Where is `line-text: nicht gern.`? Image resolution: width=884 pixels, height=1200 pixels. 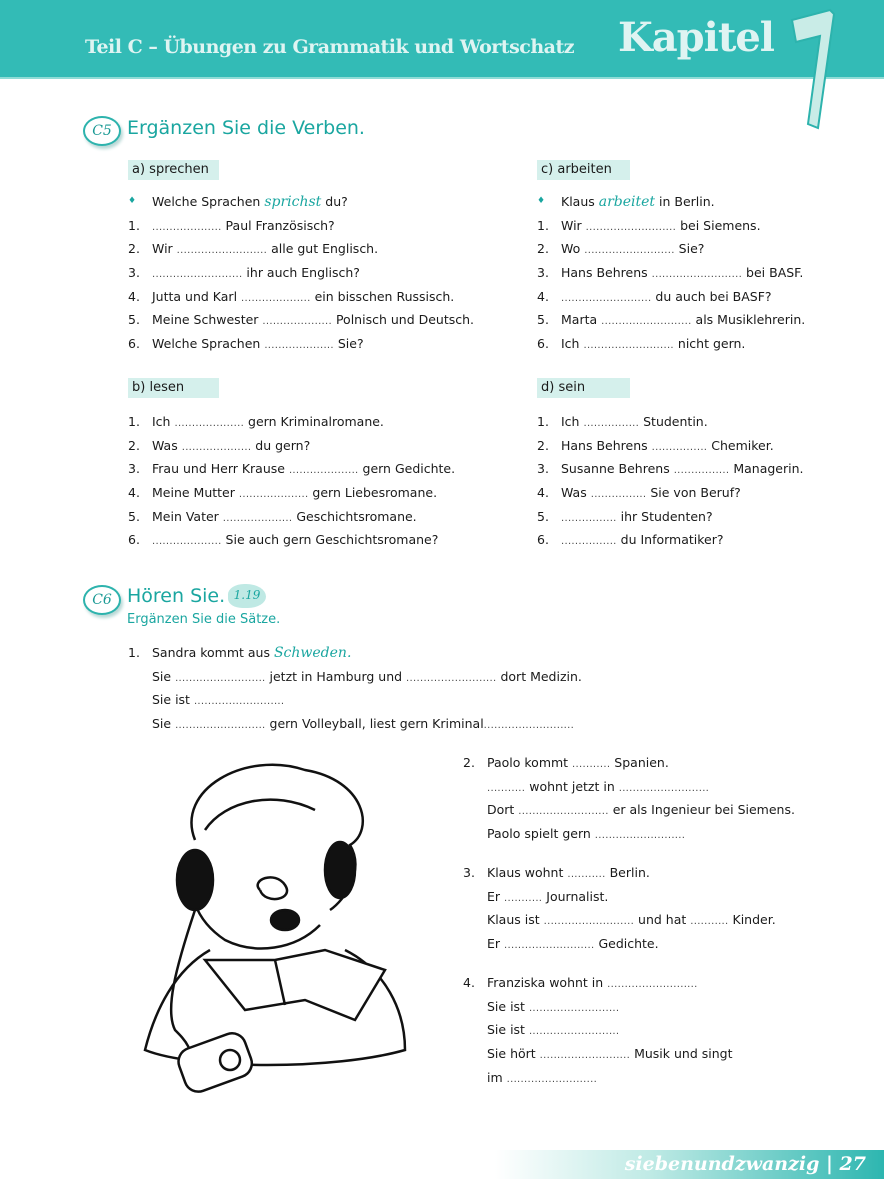
line-text: nicht gern. is located at coordinates (709, 344).